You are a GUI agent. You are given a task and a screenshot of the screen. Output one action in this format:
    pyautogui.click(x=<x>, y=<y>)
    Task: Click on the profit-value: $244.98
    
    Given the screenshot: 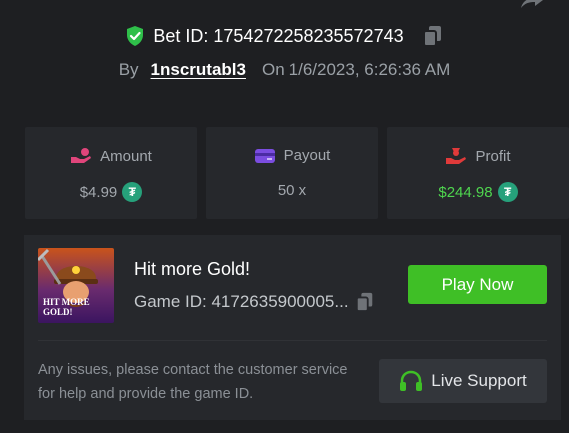 What is the action you would take?
    pyautogui.click(x=465, y=192)
    